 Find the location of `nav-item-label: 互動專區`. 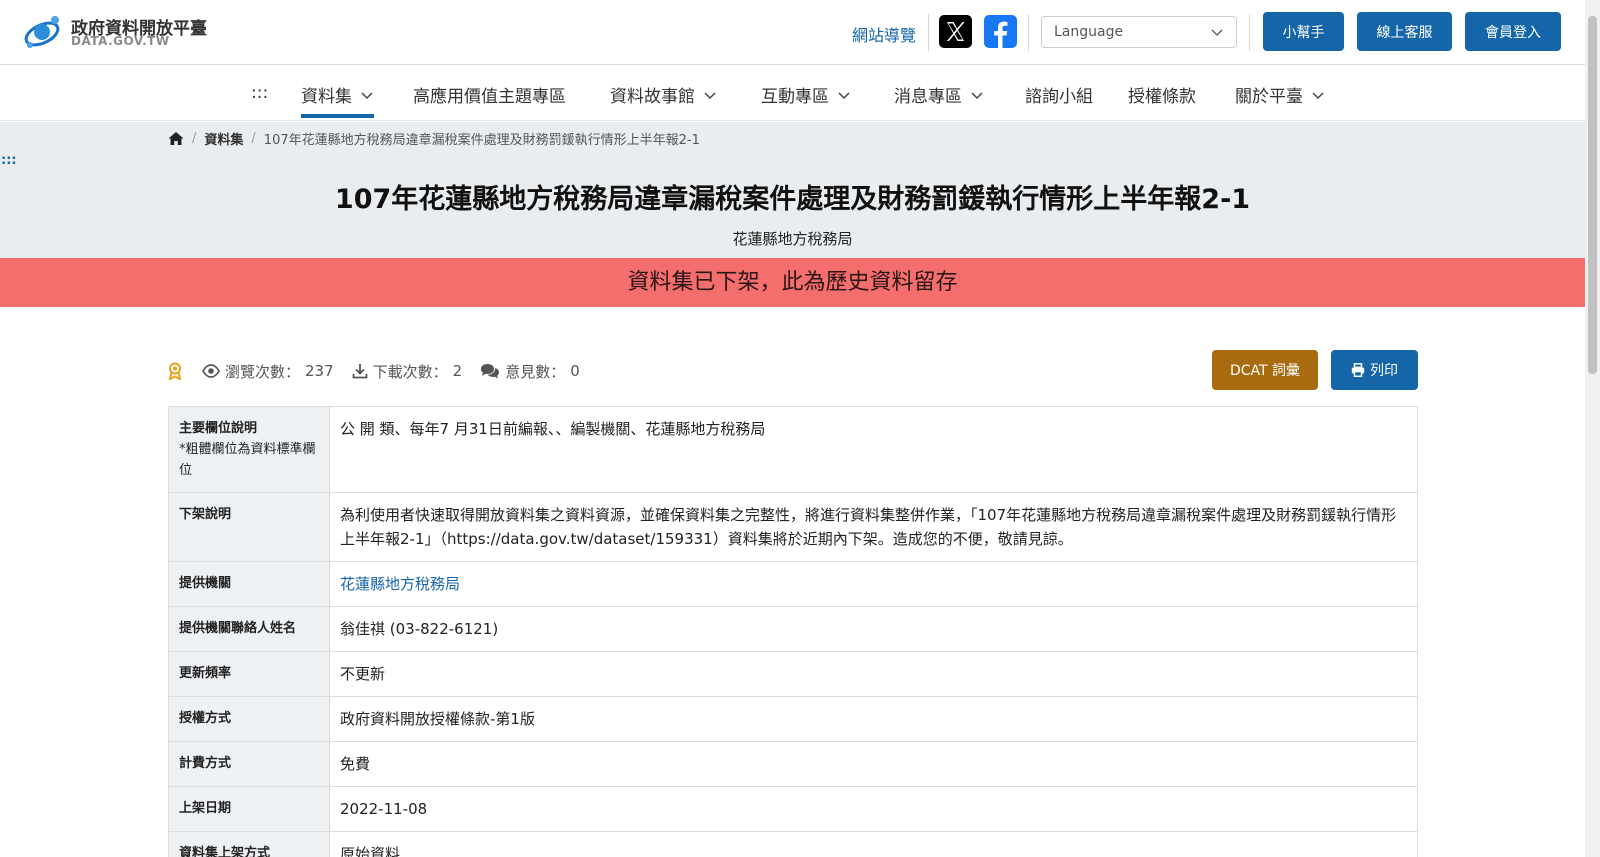

nav-item-label: 互動專區 is located at coordinates (795, 97).